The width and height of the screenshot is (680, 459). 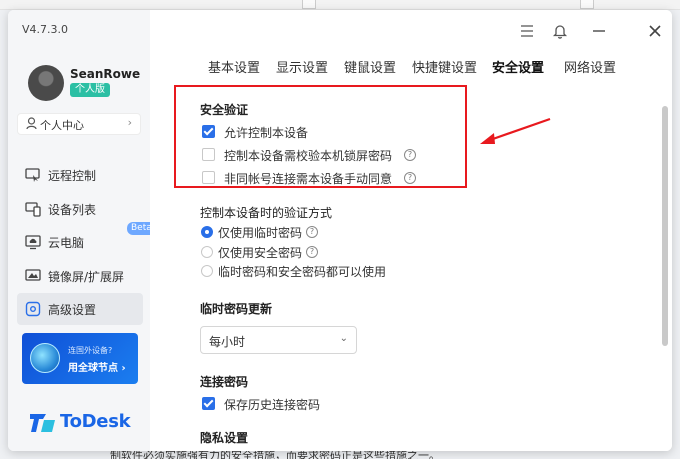 What do you see at coordinates (97, 368) in the screenshot?
I see `promo-line2: 用全球节点 ›` at bounding box center [97, 368].